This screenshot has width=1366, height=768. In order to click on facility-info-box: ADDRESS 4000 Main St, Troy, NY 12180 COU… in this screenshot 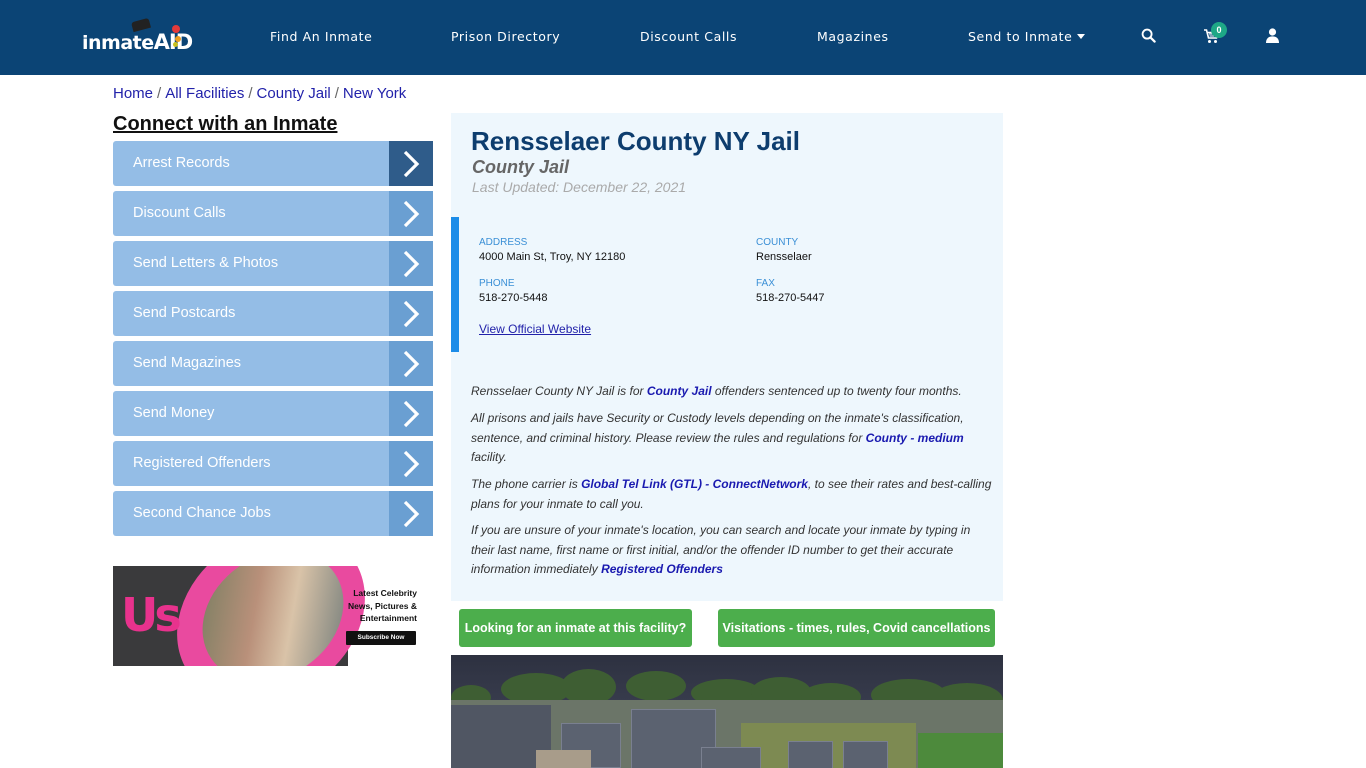, I will do `click(727, 284)`.